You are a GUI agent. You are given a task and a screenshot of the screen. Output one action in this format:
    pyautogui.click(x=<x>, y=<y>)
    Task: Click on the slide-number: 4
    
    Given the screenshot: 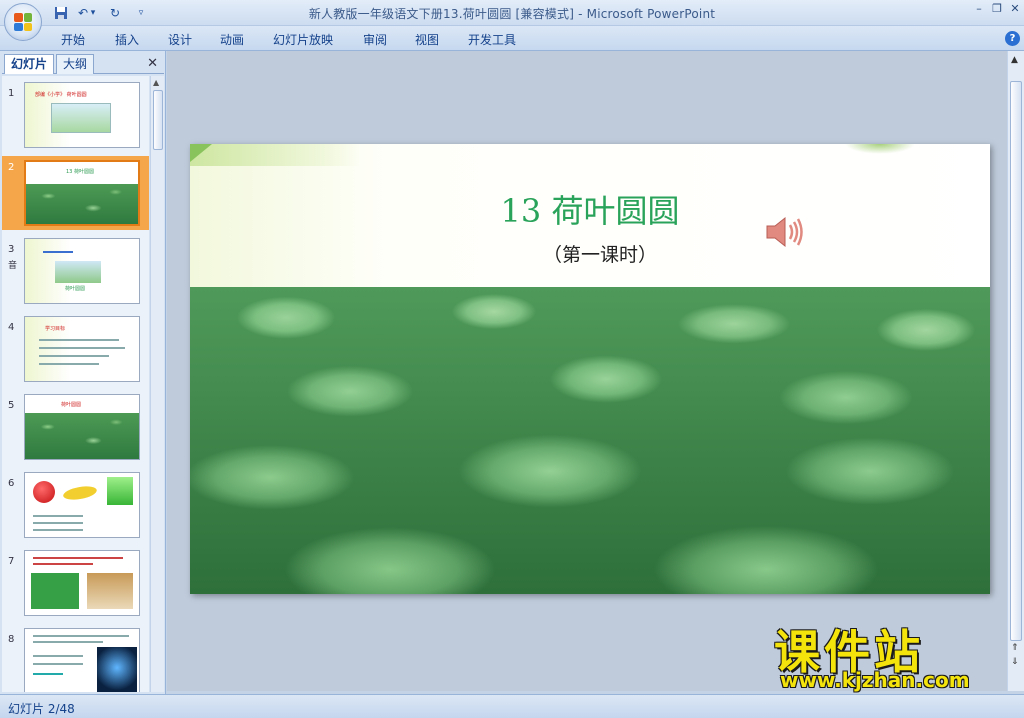 What is the action you would take?
    pyautogui.click(x=11, y=327)
    